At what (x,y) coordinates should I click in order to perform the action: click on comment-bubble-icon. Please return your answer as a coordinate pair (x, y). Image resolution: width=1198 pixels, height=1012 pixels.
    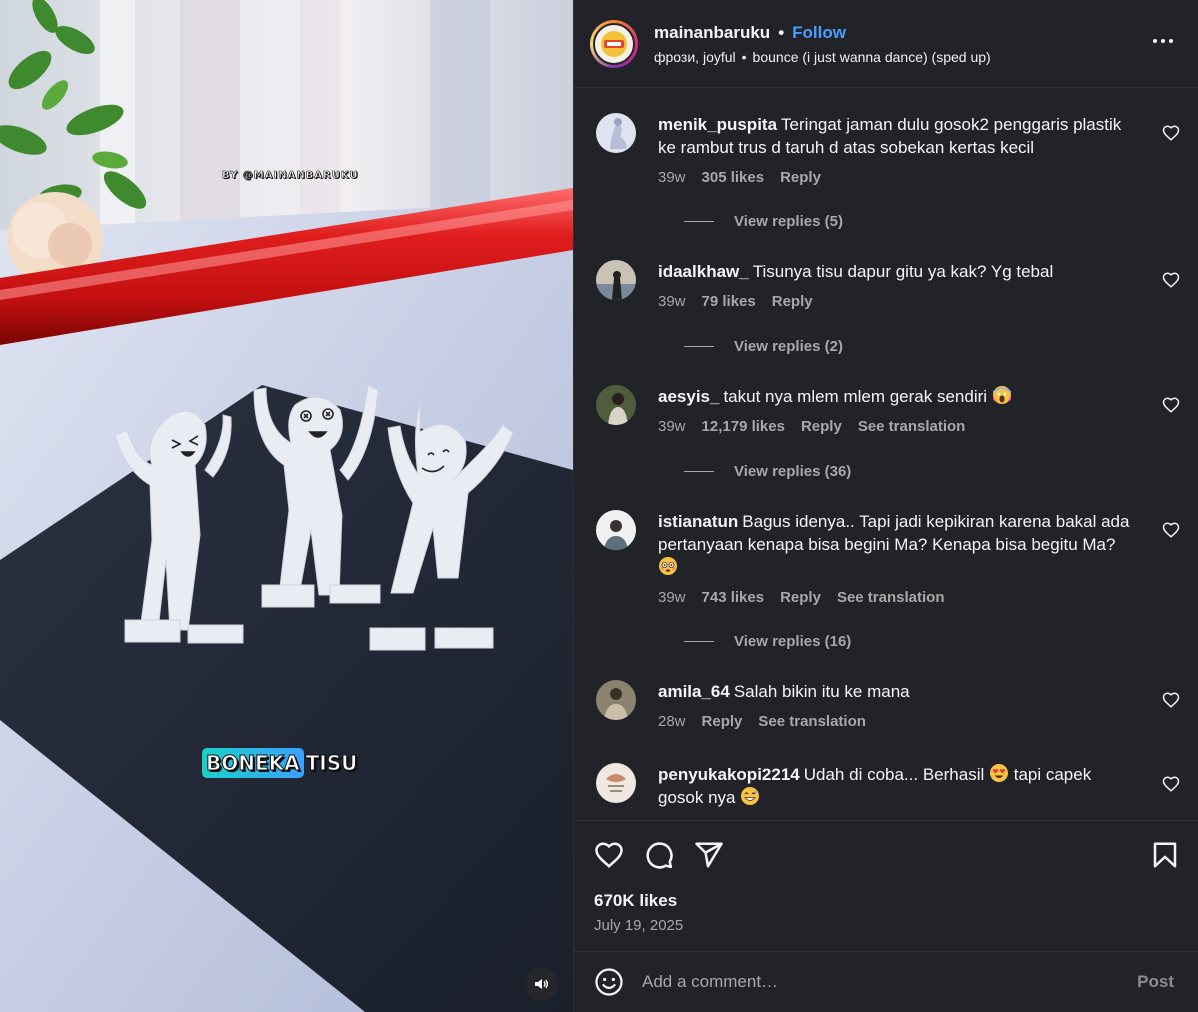
    Looking at the image, I should click on (659, 855).